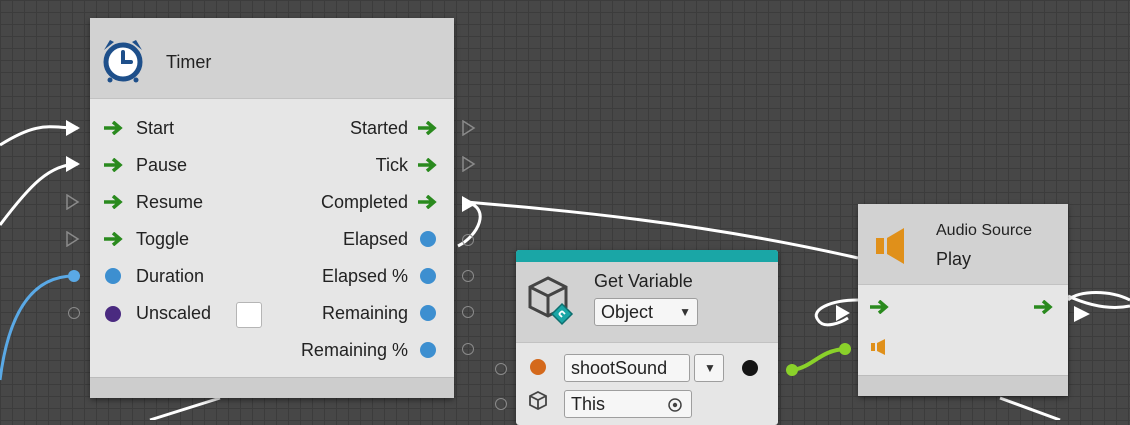  What do you see at coordinates (272, 387) in the screenshot?
I see `timer-node-footer` at bounding box center [272, 387].